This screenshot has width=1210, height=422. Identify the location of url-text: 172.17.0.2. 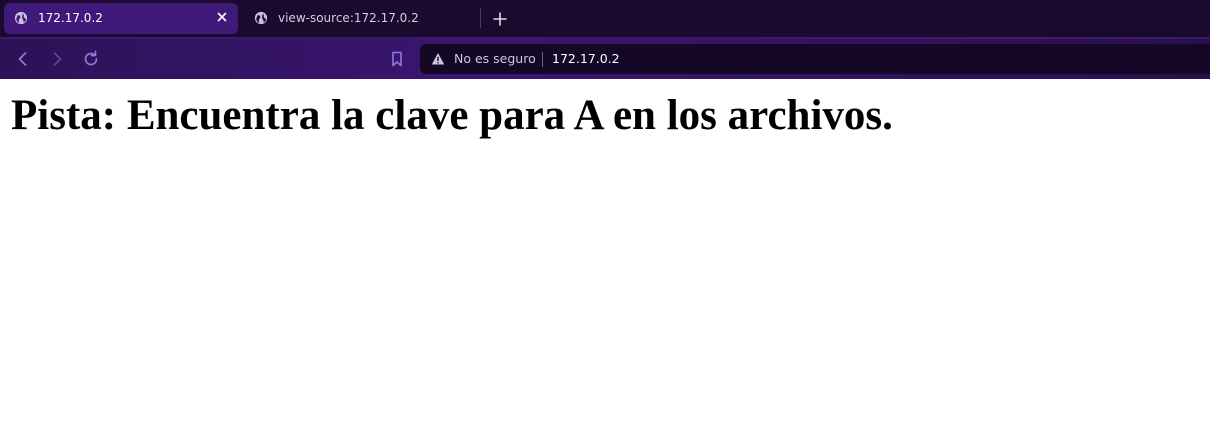
(586, 59).